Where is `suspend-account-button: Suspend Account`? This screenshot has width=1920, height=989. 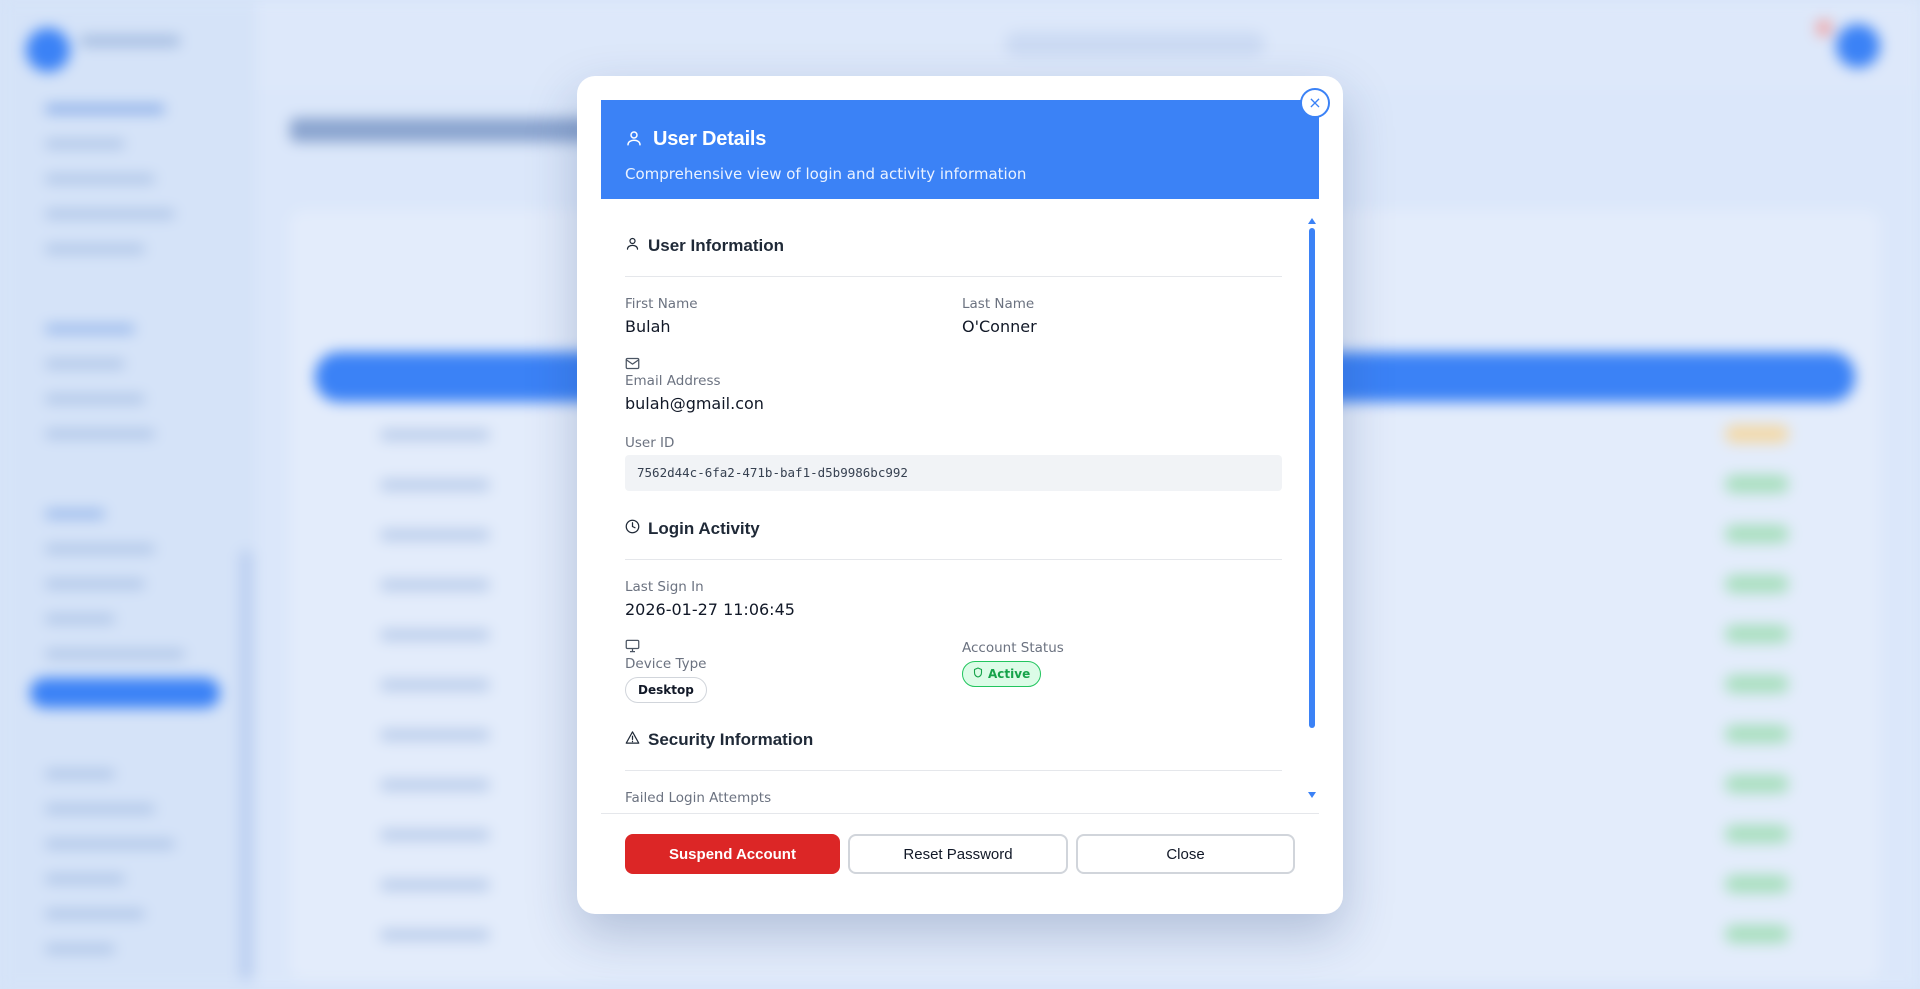
suspend-account-button: Suspend Account is located at coordinates (732, 854).